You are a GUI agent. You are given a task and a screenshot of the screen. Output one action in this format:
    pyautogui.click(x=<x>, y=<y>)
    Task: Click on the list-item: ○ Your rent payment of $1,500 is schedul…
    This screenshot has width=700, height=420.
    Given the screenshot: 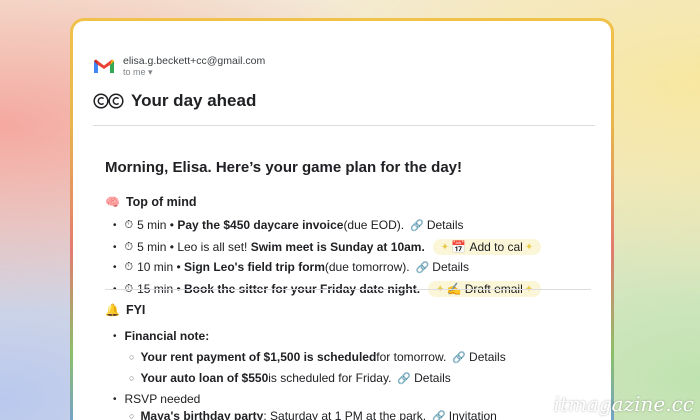 What is the action you would take?
    pyautogui.click(x=317, y=357)
    